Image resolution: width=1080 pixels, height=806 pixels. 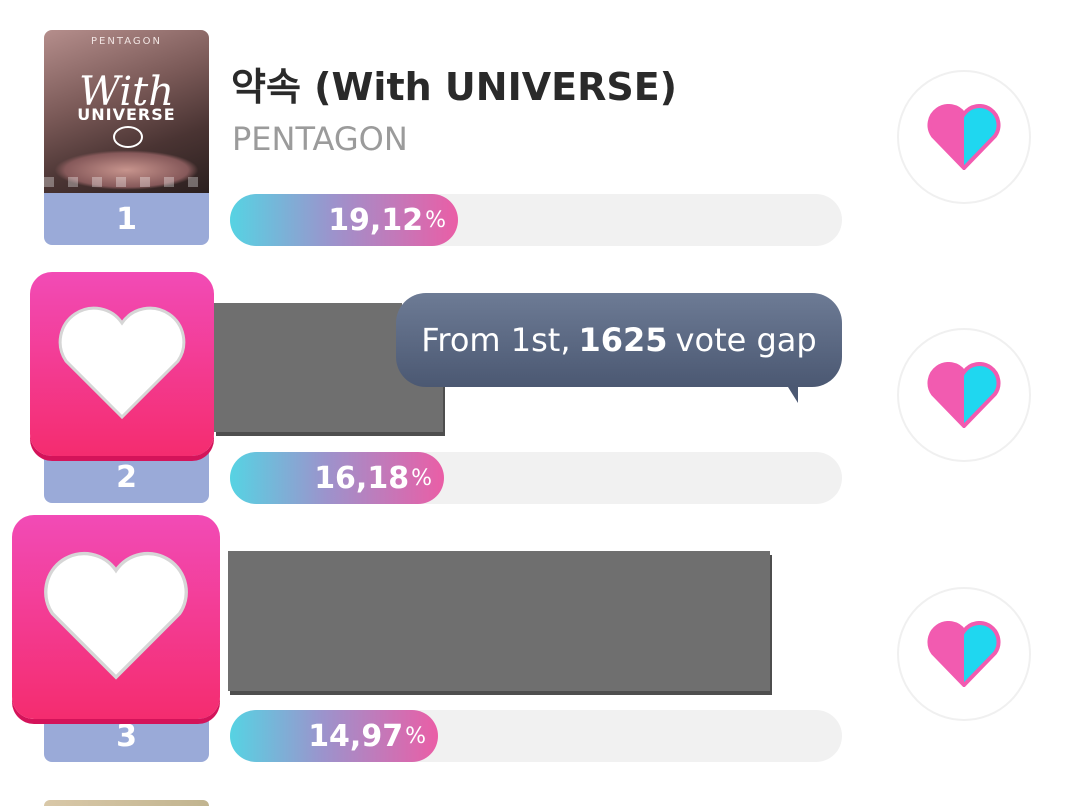 What do you see at coordinates (536, 478) in the screenshot?
I see `vote-percent-bar: 16,18%` at bounding box center [536, 478].